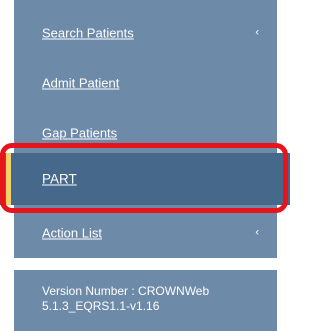 The image size is (320, 331). Describe the element at coordinates (59, 179) in the screenshot. I see `sidebar-item-label: PART` at that location.